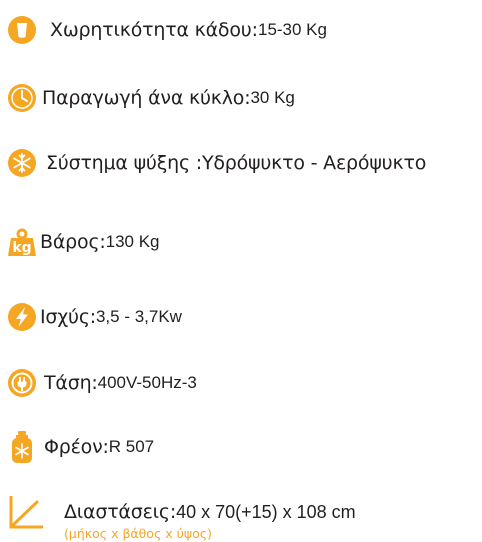  Describe the element at coordinates (22, 98) in the screenshot. I see `clock-icon` at that location.